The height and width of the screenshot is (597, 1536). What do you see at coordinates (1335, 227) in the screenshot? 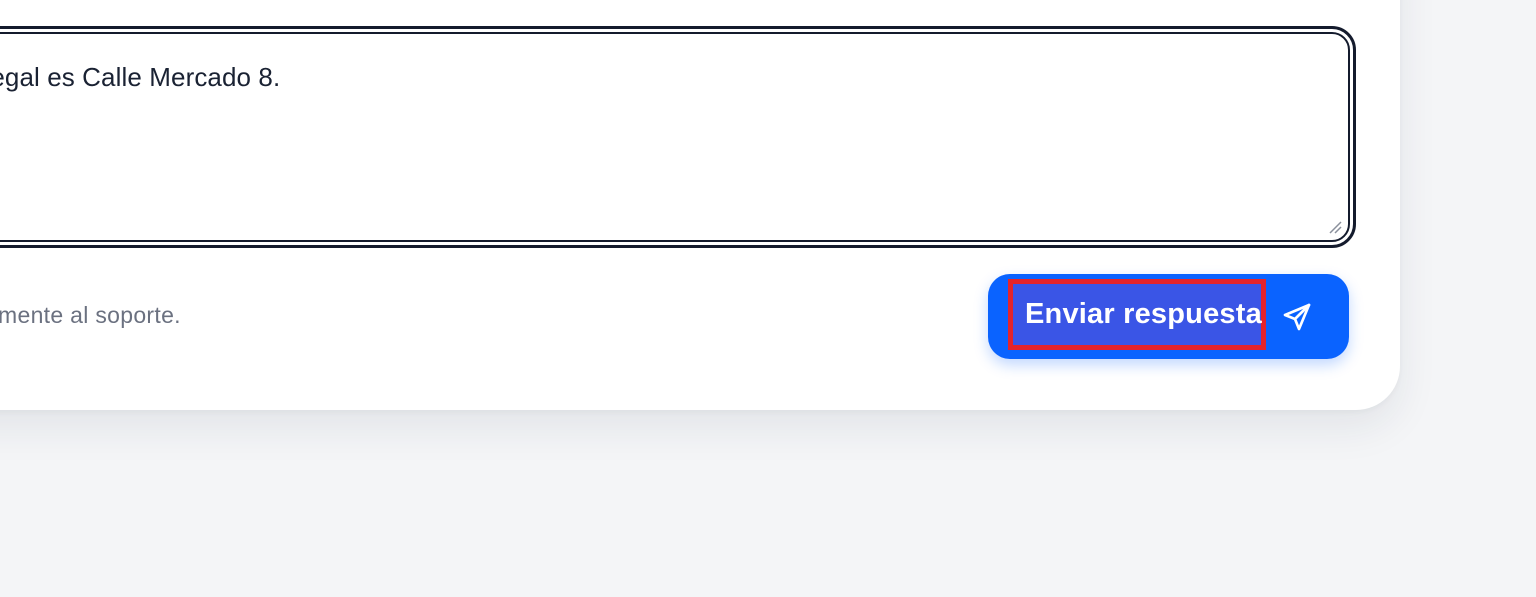
I see `resize-handle-icon` at bounding box center [1335, 227].